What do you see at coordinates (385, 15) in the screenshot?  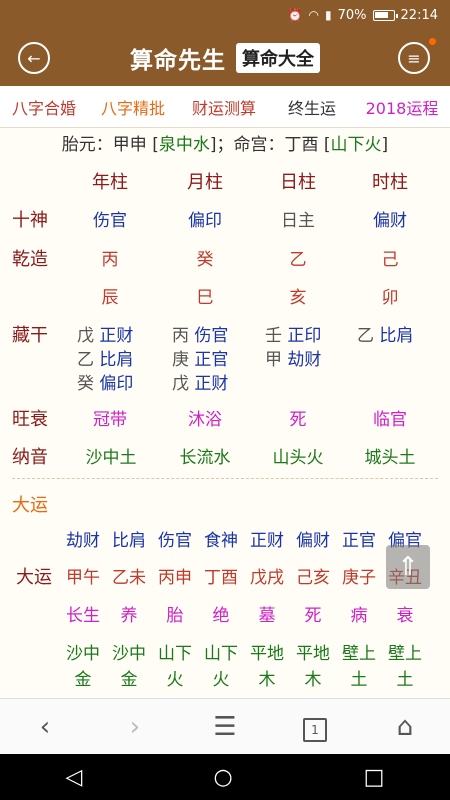 I see `battery-icon` at bounding box center [385, 15].